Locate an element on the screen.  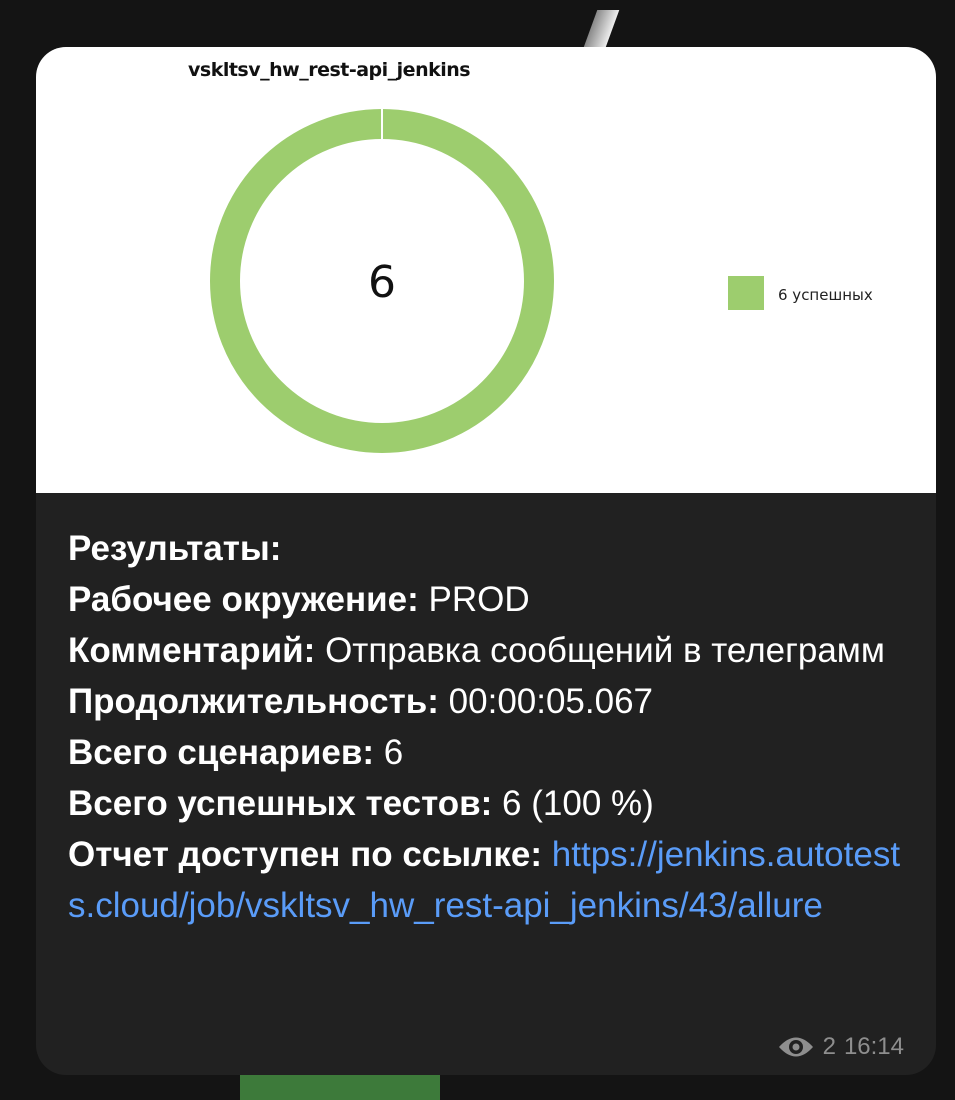
line-value: Отправка сообщений в телеграмм is located at coordinates (600, 650).